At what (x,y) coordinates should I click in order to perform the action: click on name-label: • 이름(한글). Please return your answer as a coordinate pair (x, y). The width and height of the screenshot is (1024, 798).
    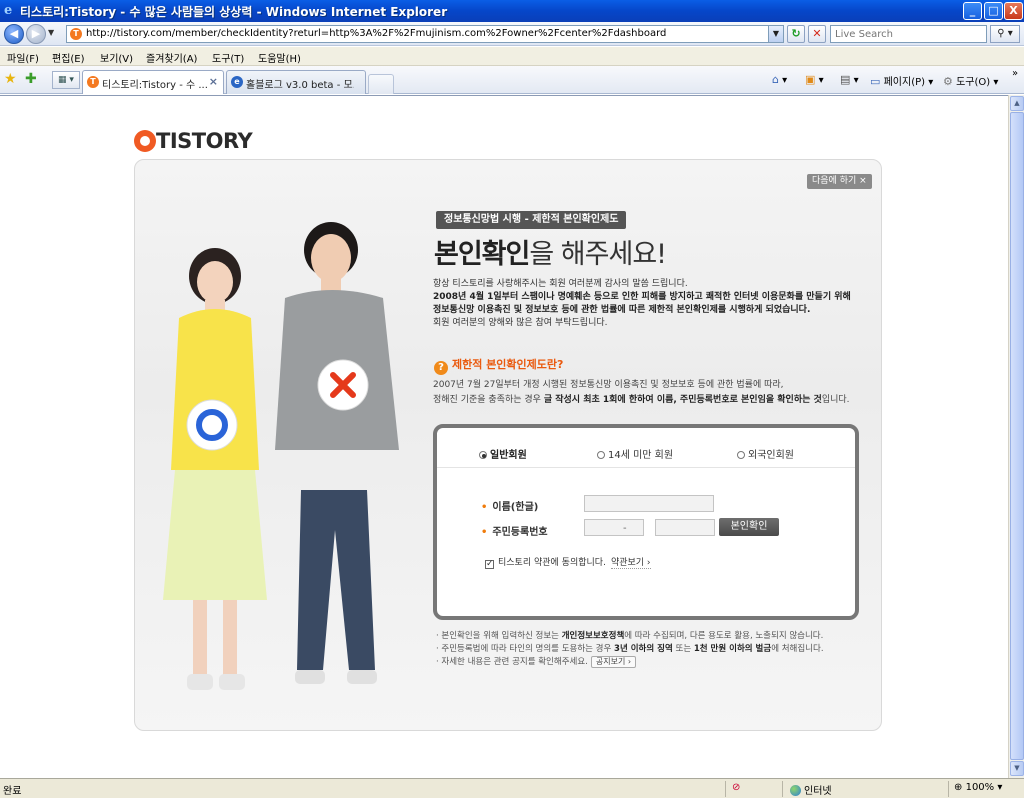
    Looking at the image, I should click on (510, 507).